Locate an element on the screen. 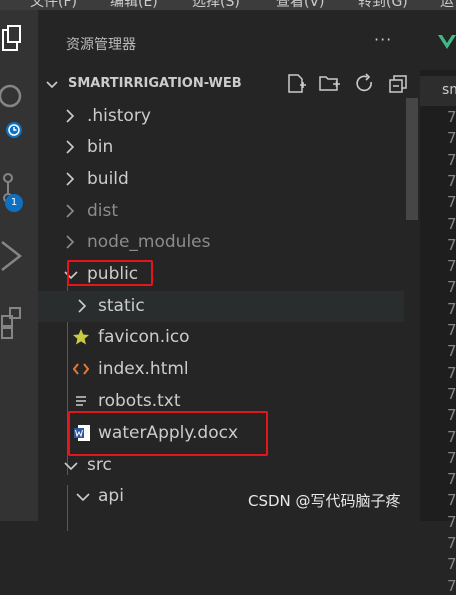 The height and width of the screenshot is (595, 456). tree-item-label: robots.txt is located at coordinates (139, 401).